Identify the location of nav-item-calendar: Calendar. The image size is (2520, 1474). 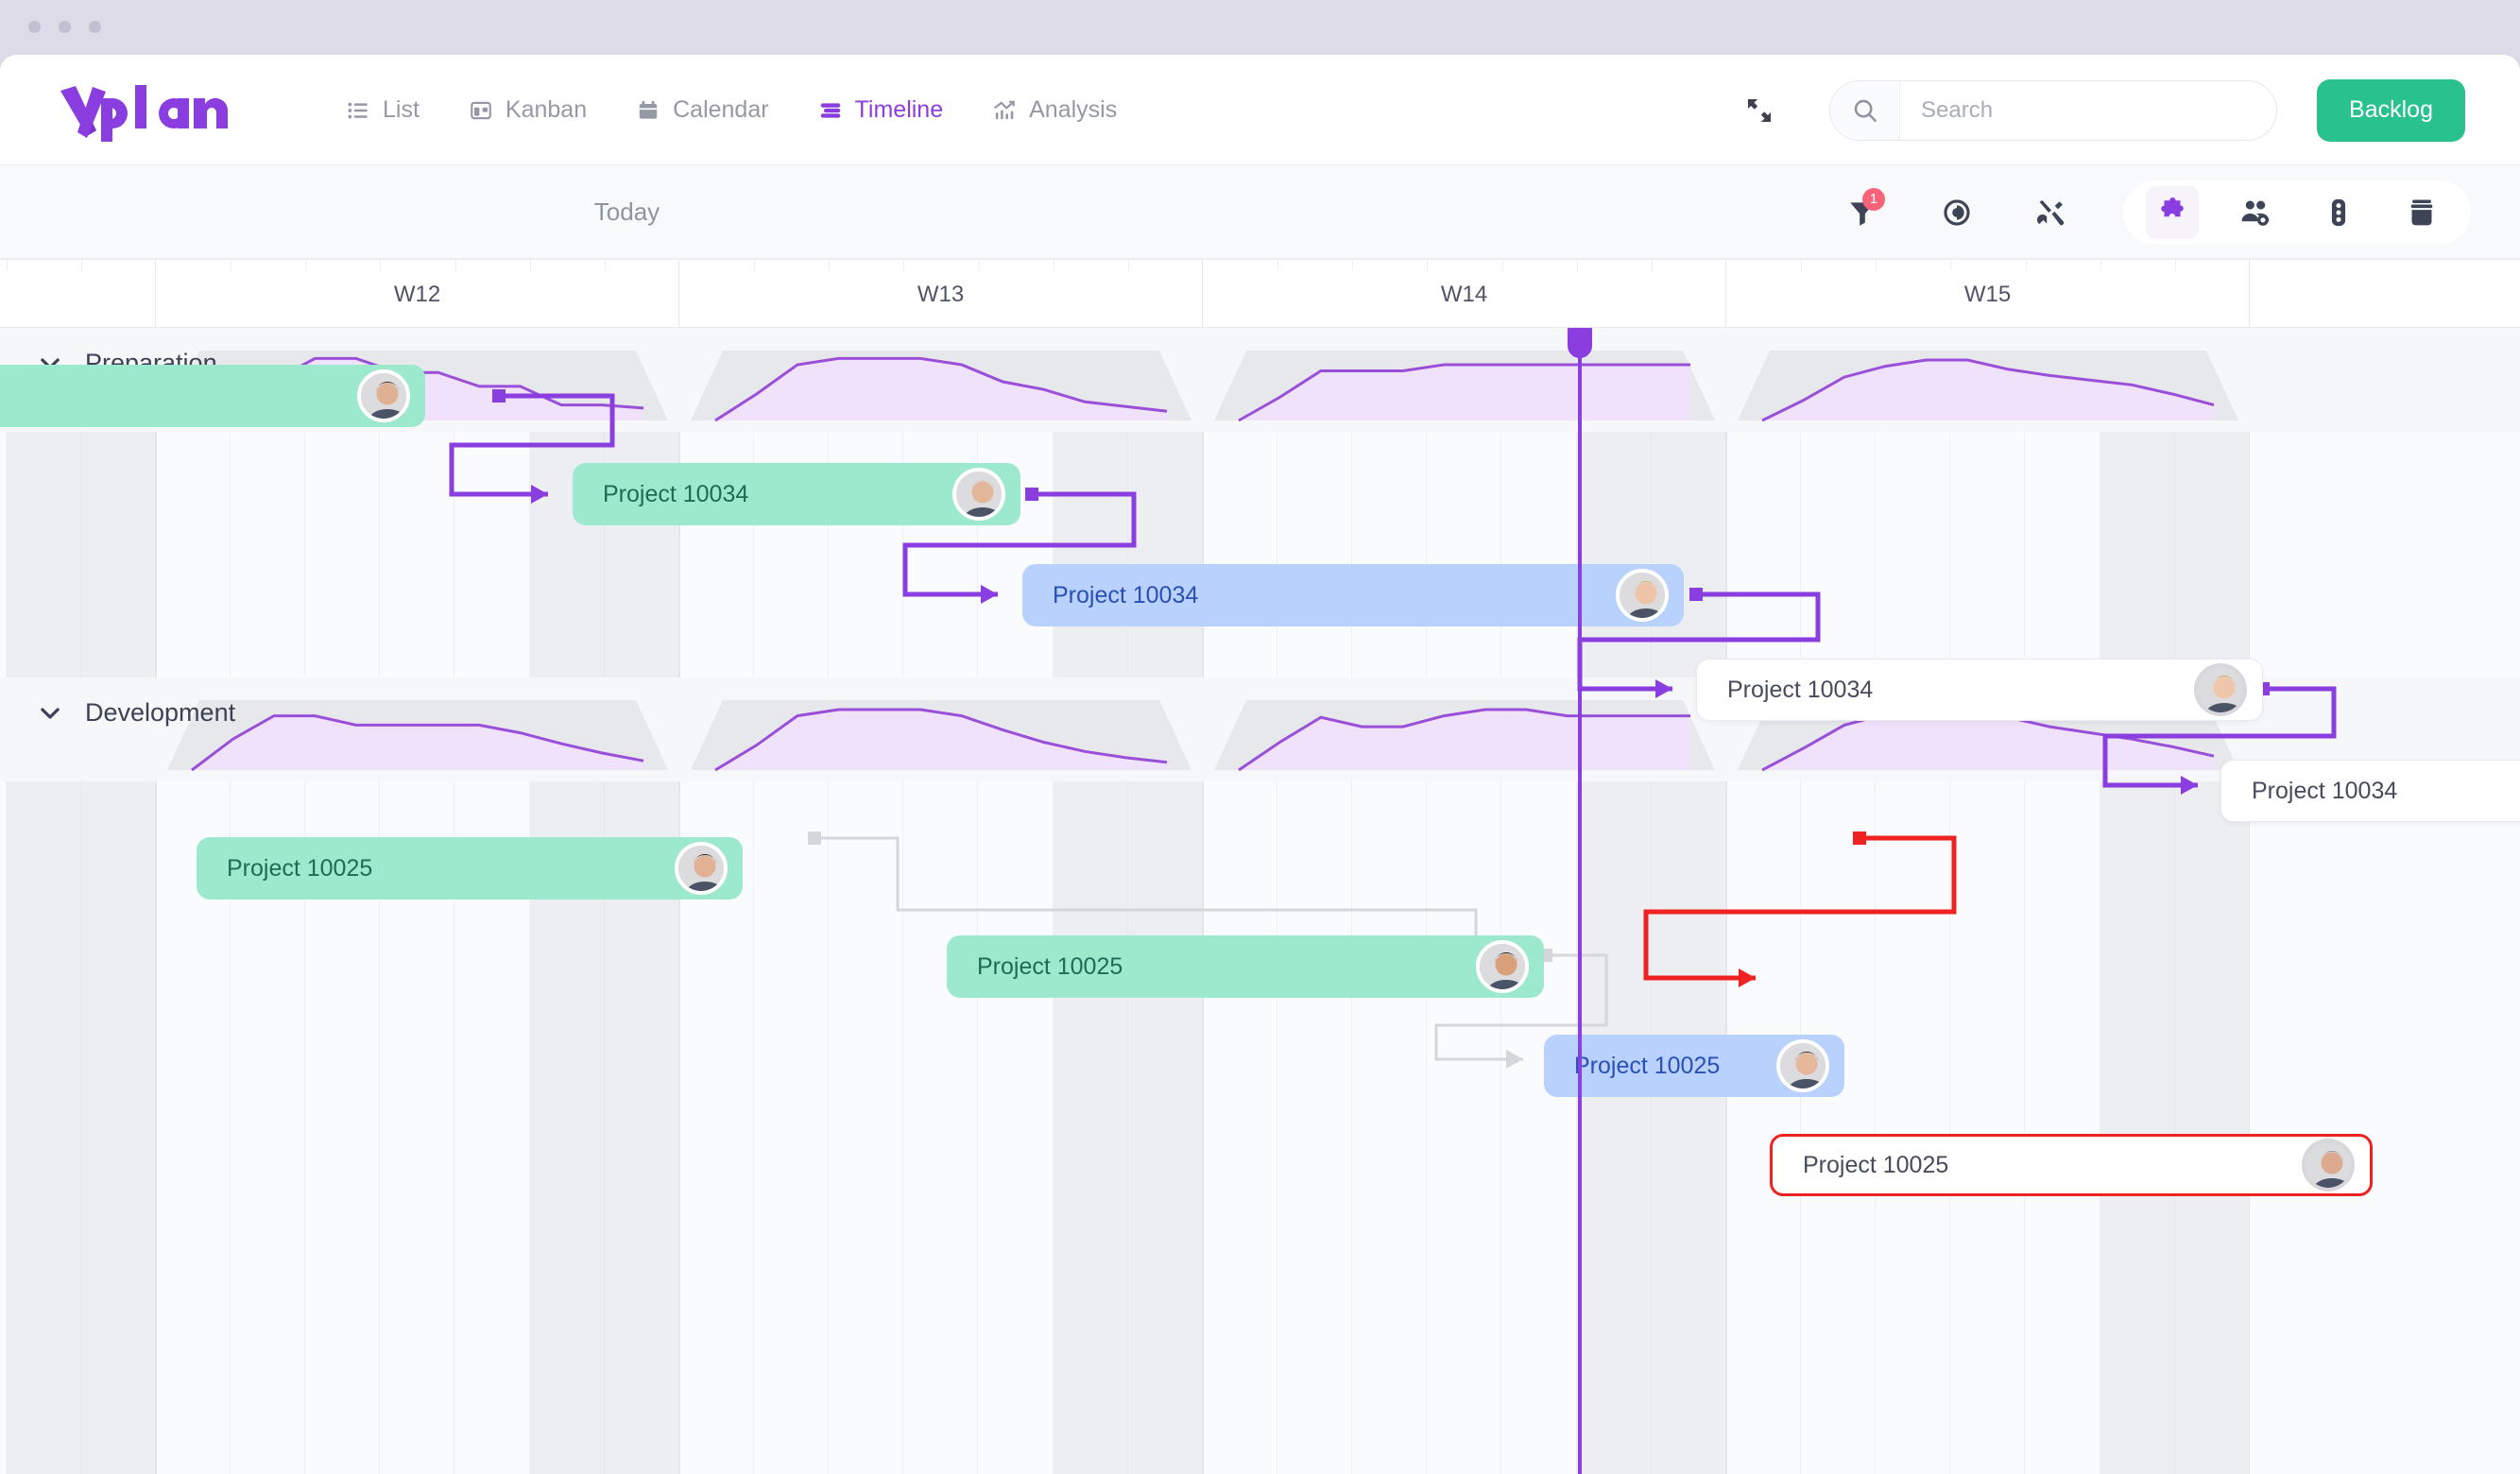
(702, 110).